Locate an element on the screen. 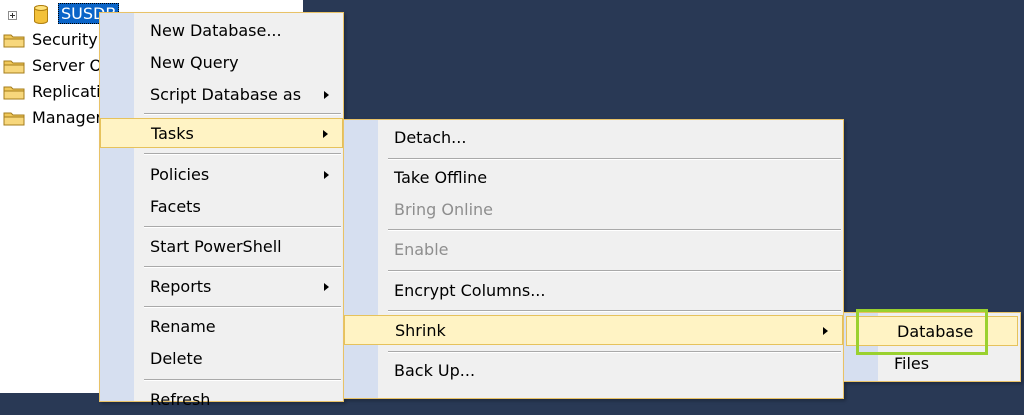 Image resolution: width=1024 pixels, height=415 pixels. folder-label: Manager is located at coordinates (67, 117).